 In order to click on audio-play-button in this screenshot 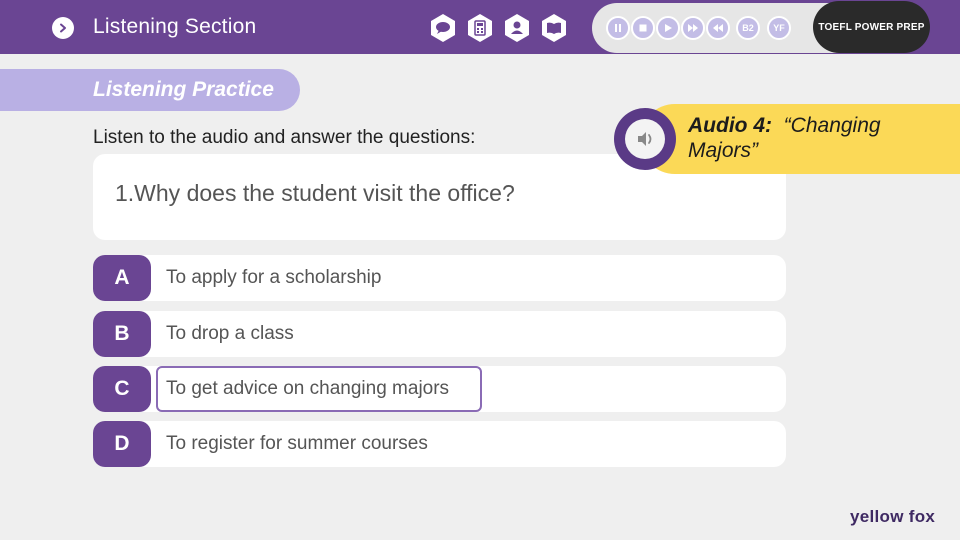, I will do `click(645, 139)`.